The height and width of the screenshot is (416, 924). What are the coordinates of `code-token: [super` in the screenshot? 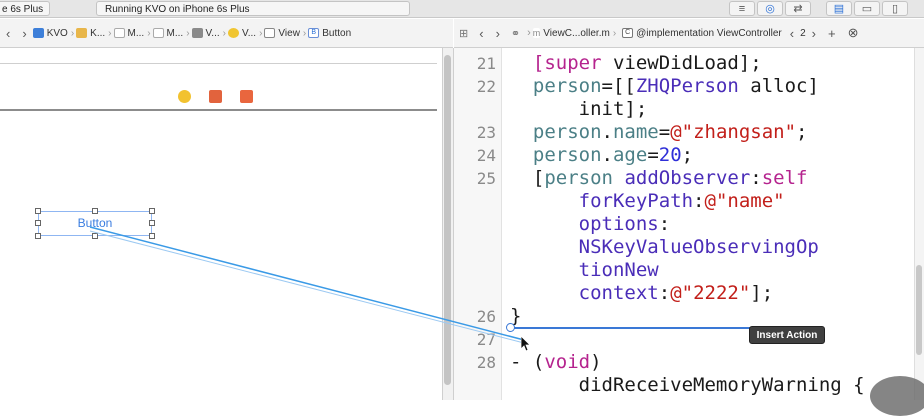 It's located at (567, 63).